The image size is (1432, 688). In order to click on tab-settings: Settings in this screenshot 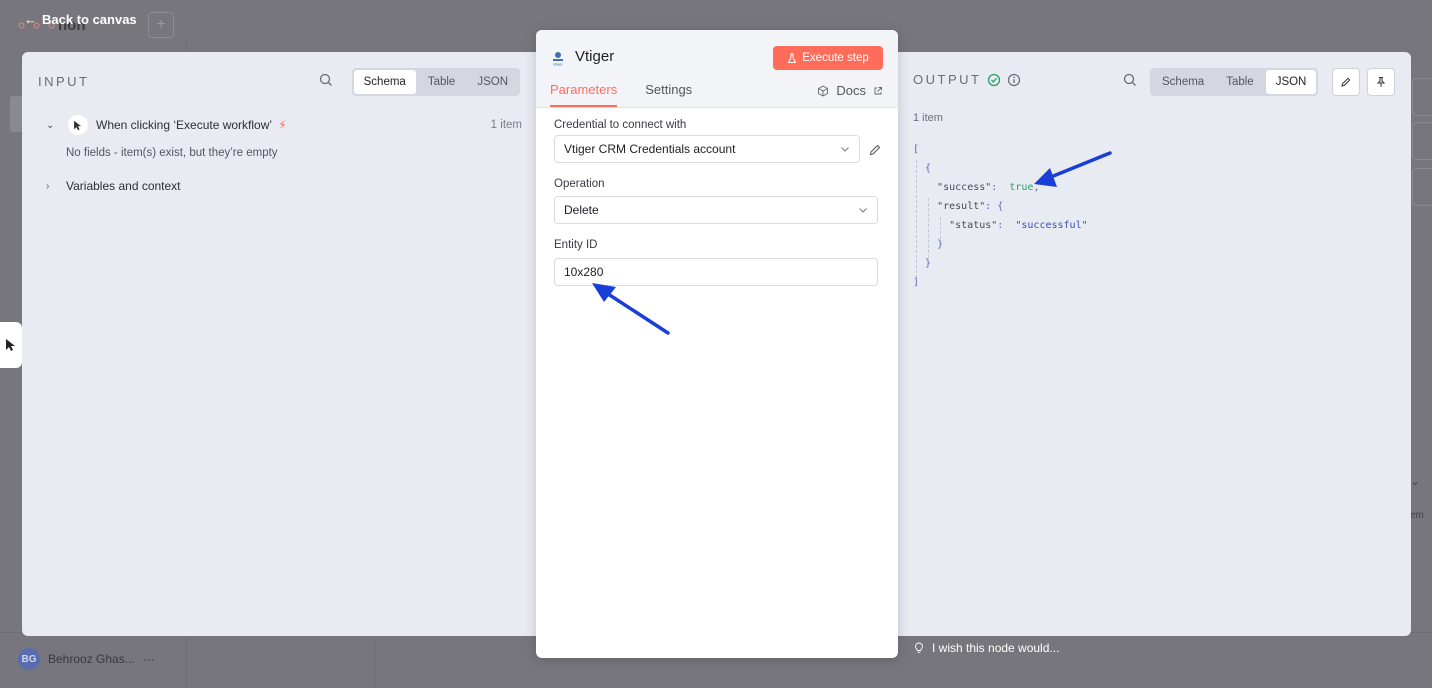, I will do `click(668, 94)`.